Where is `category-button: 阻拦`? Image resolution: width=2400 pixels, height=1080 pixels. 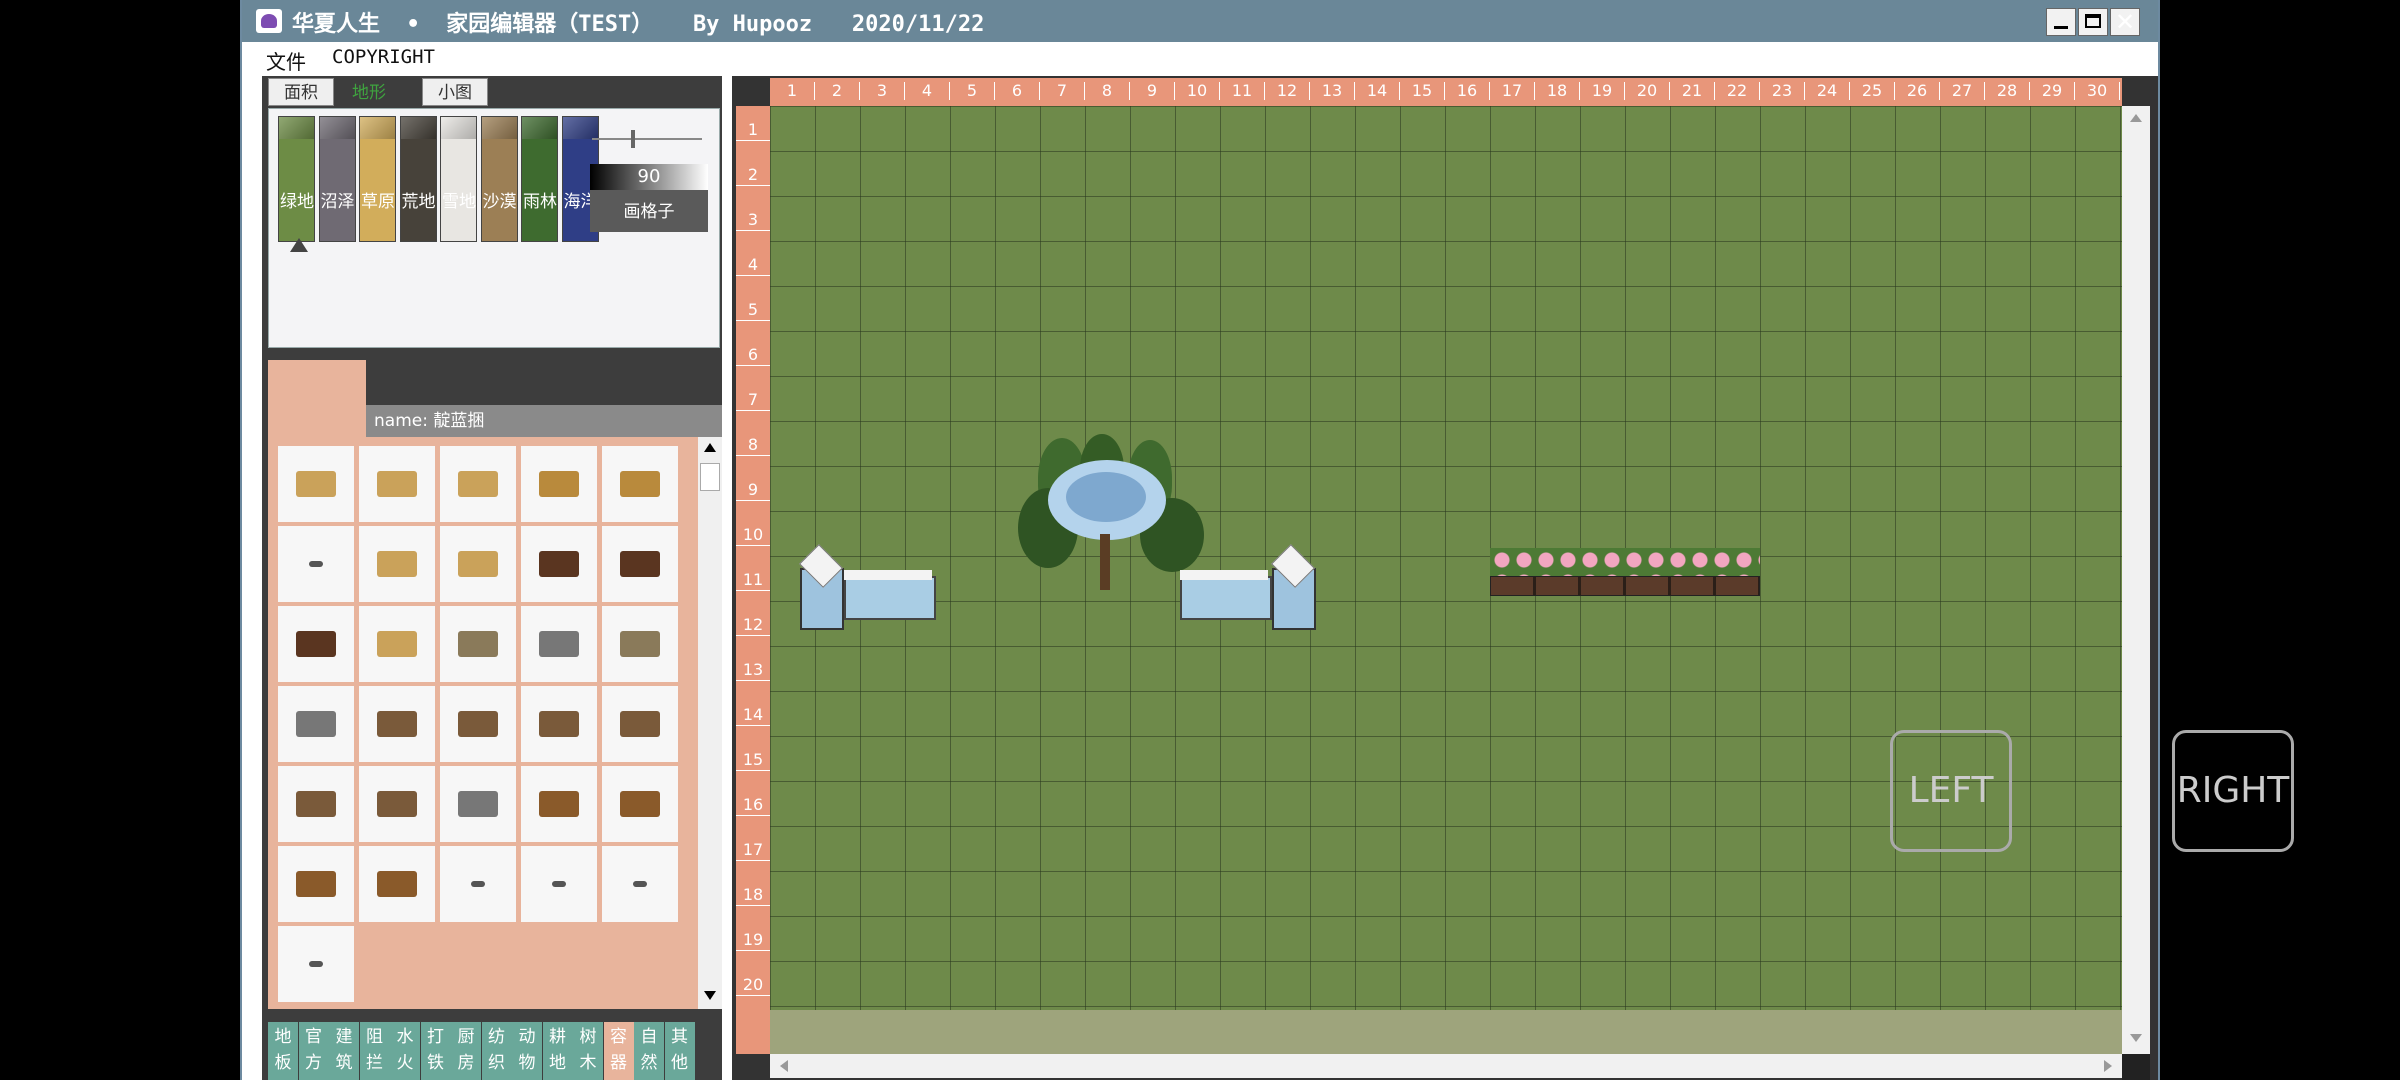
category-button: 阻拦 is located at coordinates (374, 1051).